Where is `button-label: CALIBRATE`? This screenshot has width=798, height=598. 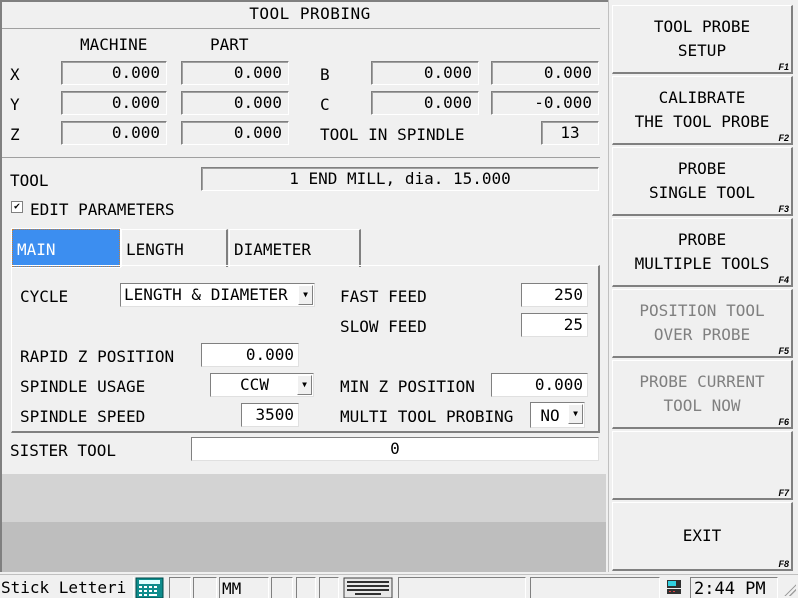 button-label: CALIBRATE is located at coordinates (702, 97).